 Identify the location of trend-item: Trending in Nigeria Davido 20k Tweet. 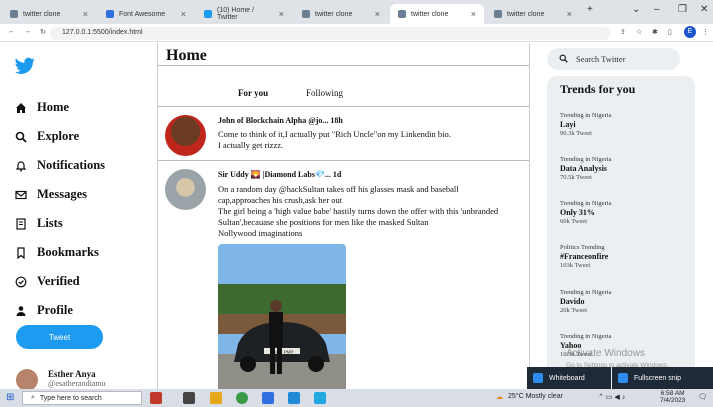
(622, 301).